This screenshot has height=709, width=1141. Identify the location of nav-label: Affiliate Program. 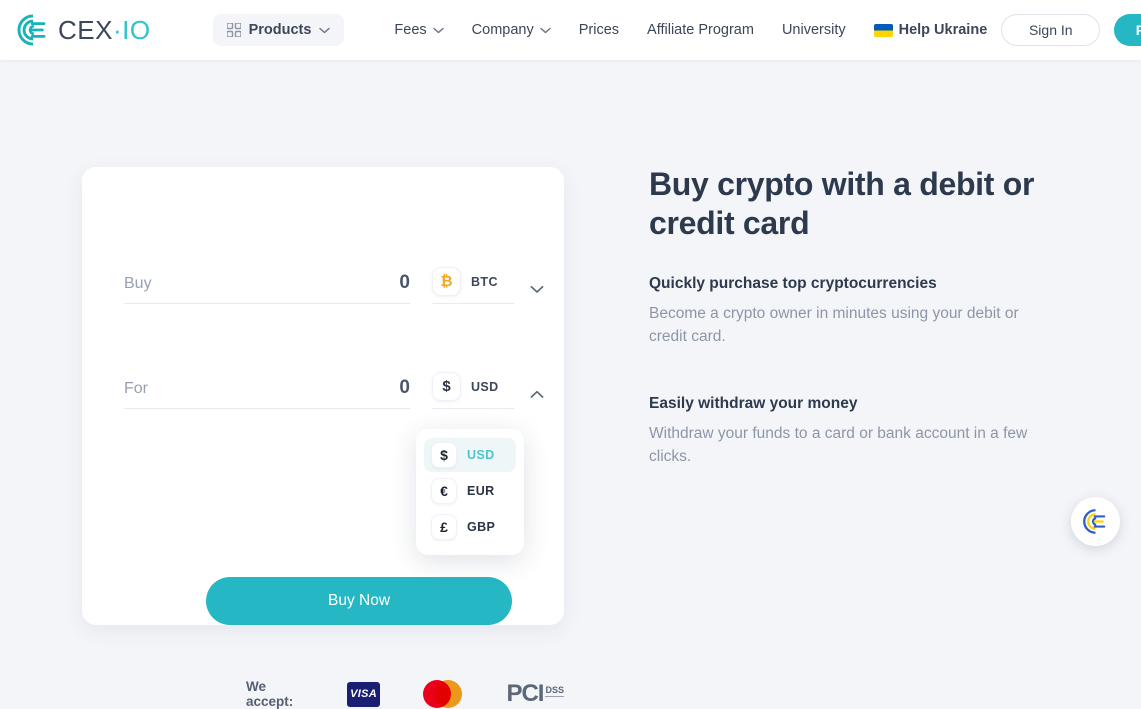
(700, 30).